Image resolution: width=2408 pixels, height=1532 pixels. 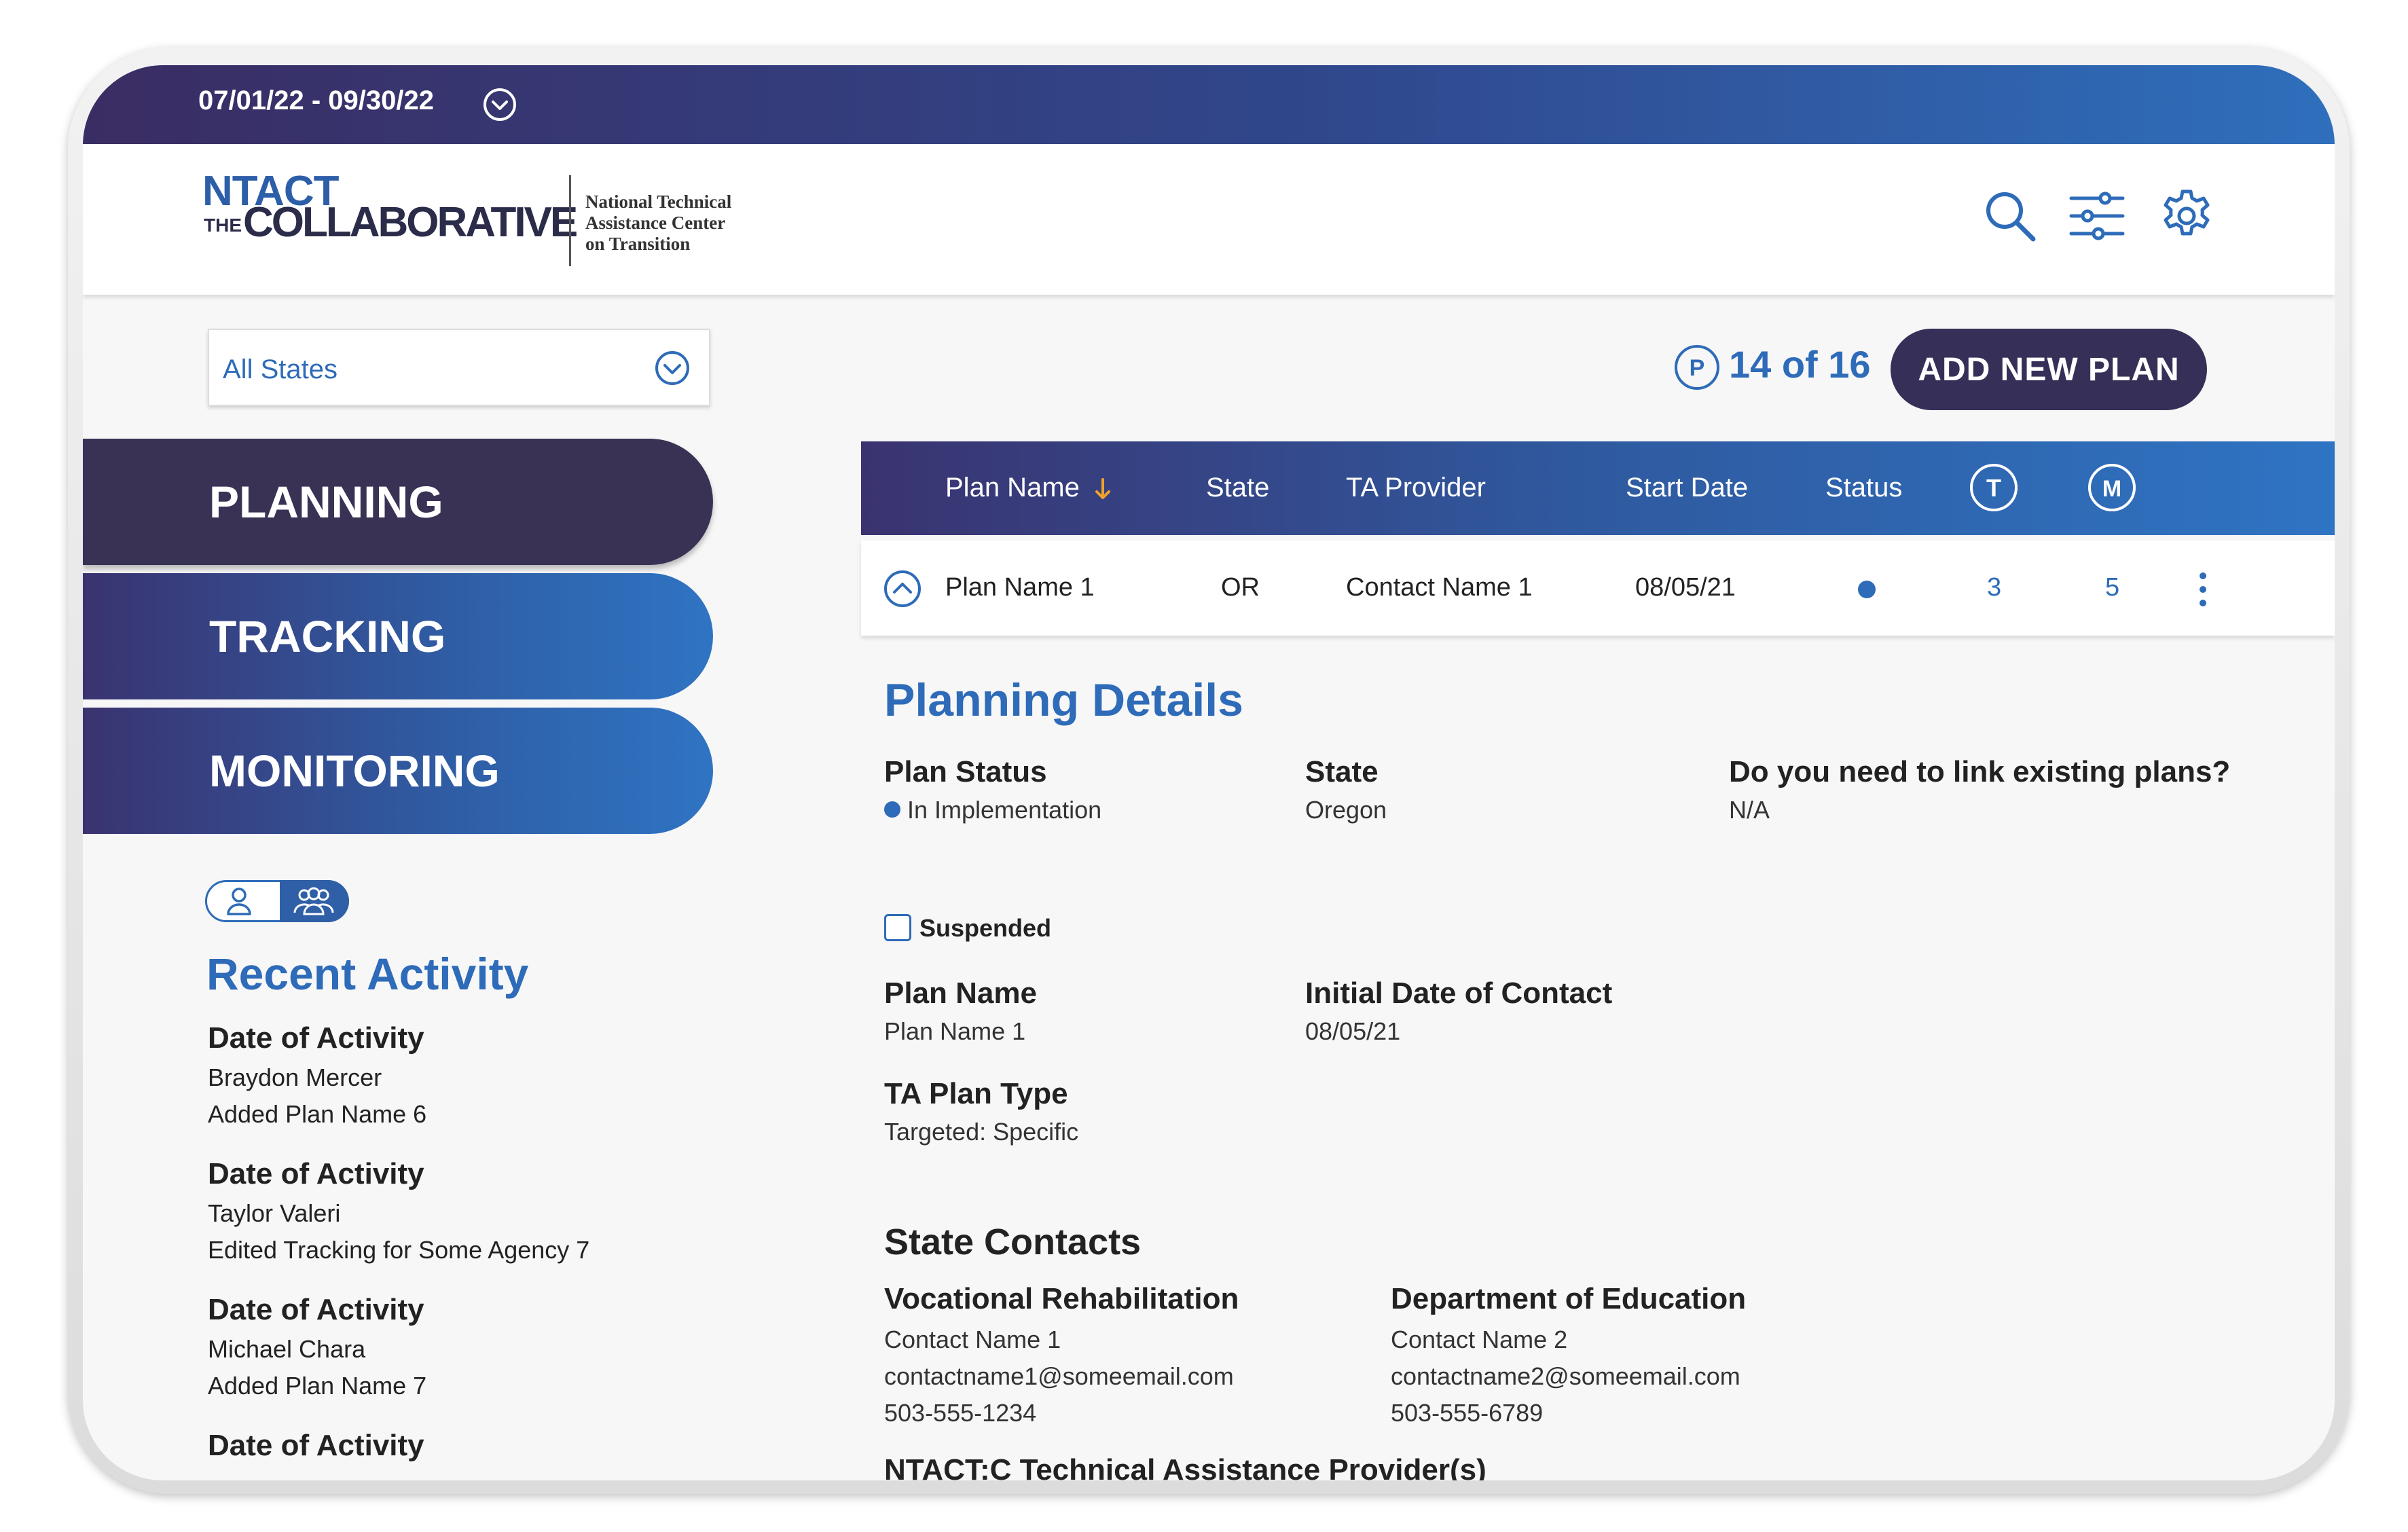 What do you see at coordinates (1800, 365) in the screenshot?
I see `plan-count: 14 of 16` at bounding box center [1800, 365].